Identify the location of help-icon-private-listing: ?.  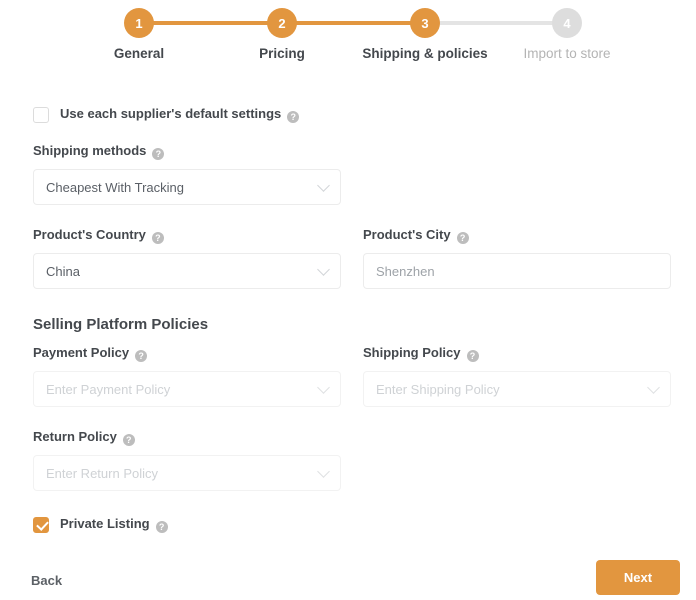
(161, 527).